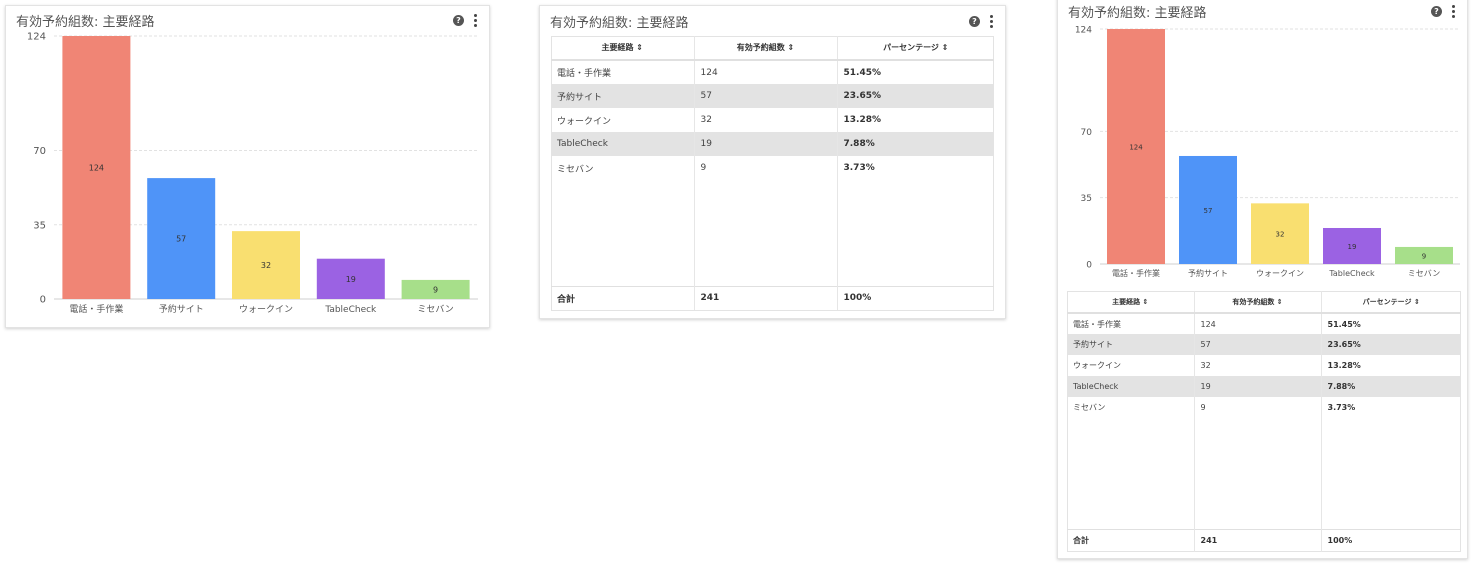  What do you see at coordinates (991, 21) in the screenshot?
I see `more-vertical-icon` at bounding box center [991, 21].